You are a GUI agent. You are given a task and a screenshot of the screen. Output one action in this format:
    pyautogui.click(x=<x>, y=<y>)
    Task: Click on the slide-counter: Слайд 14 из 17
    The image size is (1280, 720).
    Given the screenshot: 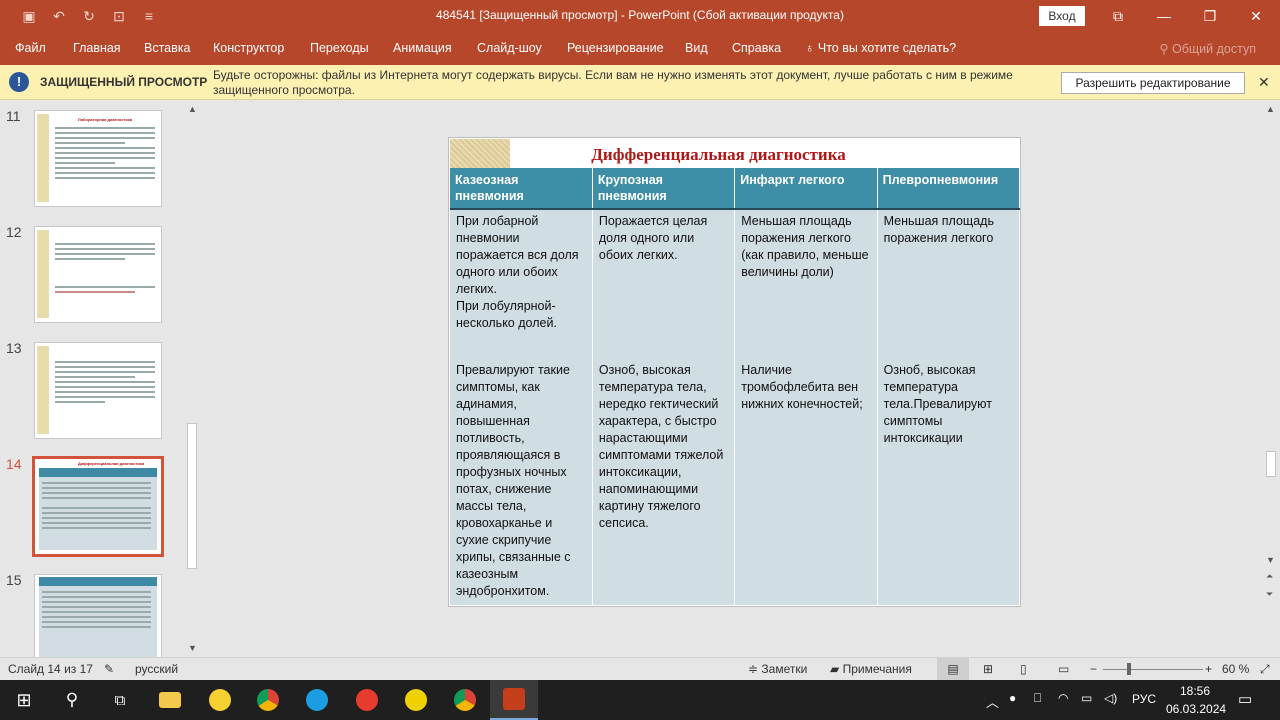 What is the action you would take?
    pyautogui.click(x=50, y=669)
    